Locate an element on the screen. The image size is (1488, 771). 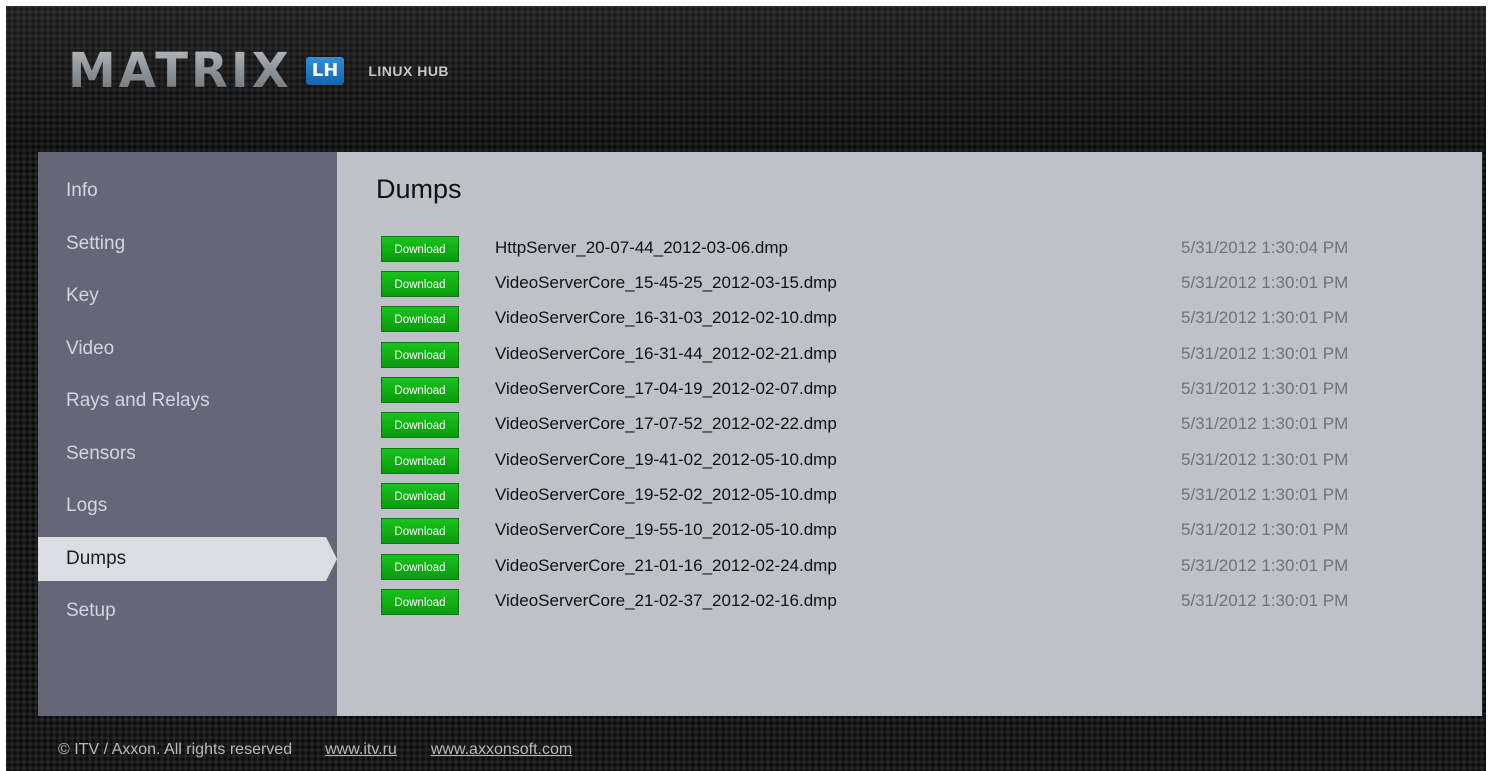
copyright-text: © ITV / Axxon. All rights reserved is located at coordinates (175, 749).